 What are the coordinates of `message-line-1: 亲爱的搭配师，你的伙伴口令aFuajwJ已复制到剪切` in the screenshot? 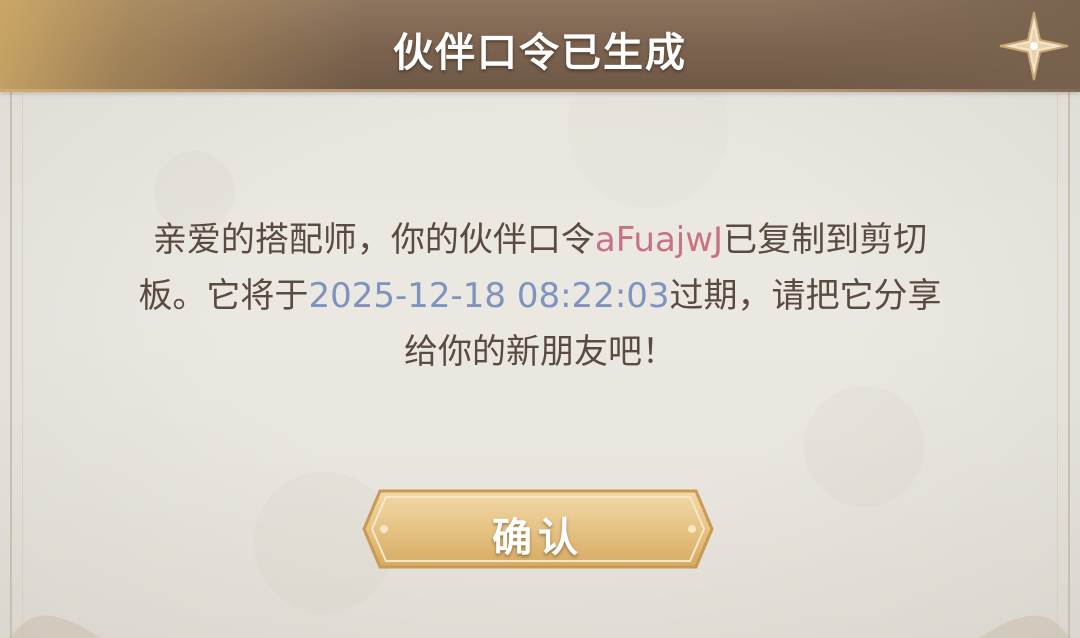 It's located at (540, 240).